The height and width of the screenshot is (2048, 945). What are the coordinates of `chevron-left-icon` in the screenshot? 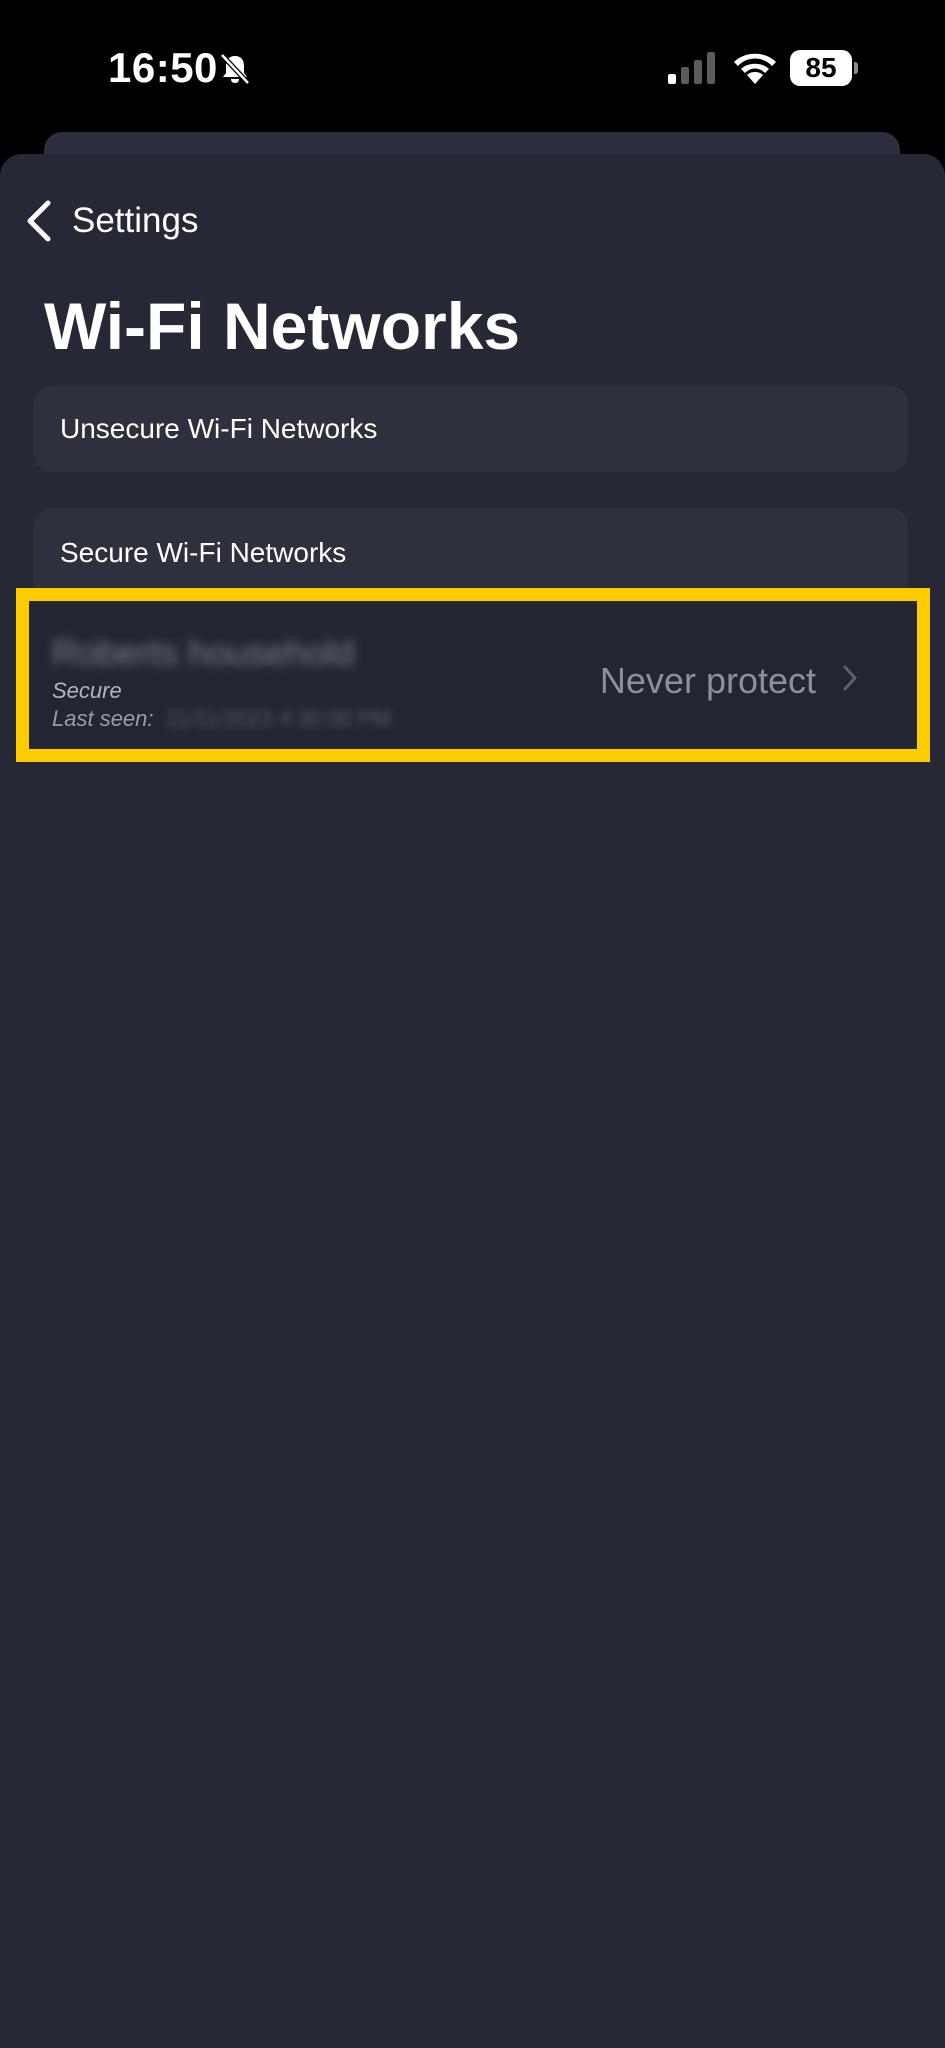 It's located at (39, 221).